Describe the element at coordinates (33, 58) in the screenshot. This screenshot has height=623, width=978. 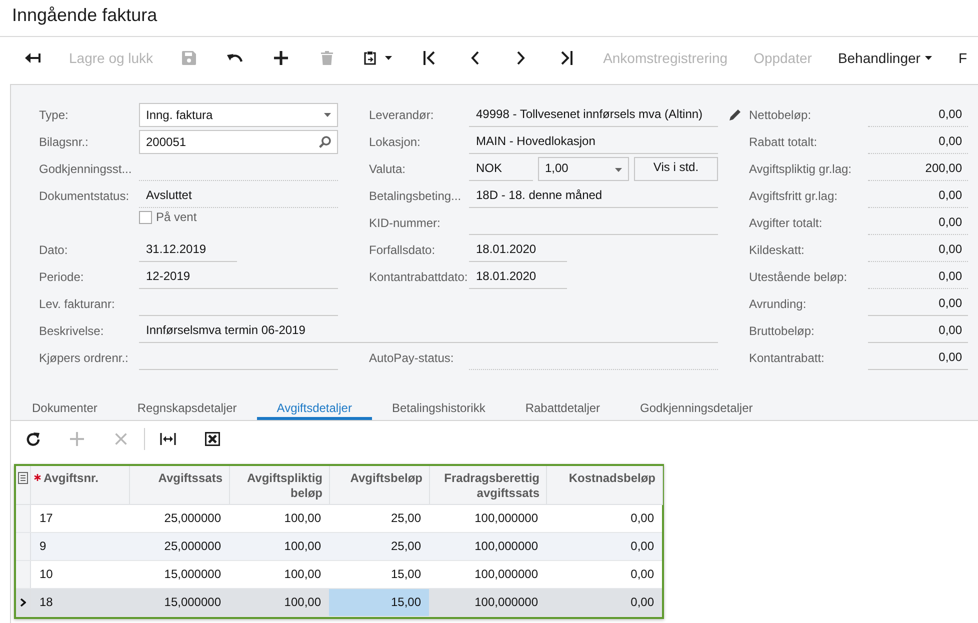
I see `arrow-left-bar-icon` at that location.